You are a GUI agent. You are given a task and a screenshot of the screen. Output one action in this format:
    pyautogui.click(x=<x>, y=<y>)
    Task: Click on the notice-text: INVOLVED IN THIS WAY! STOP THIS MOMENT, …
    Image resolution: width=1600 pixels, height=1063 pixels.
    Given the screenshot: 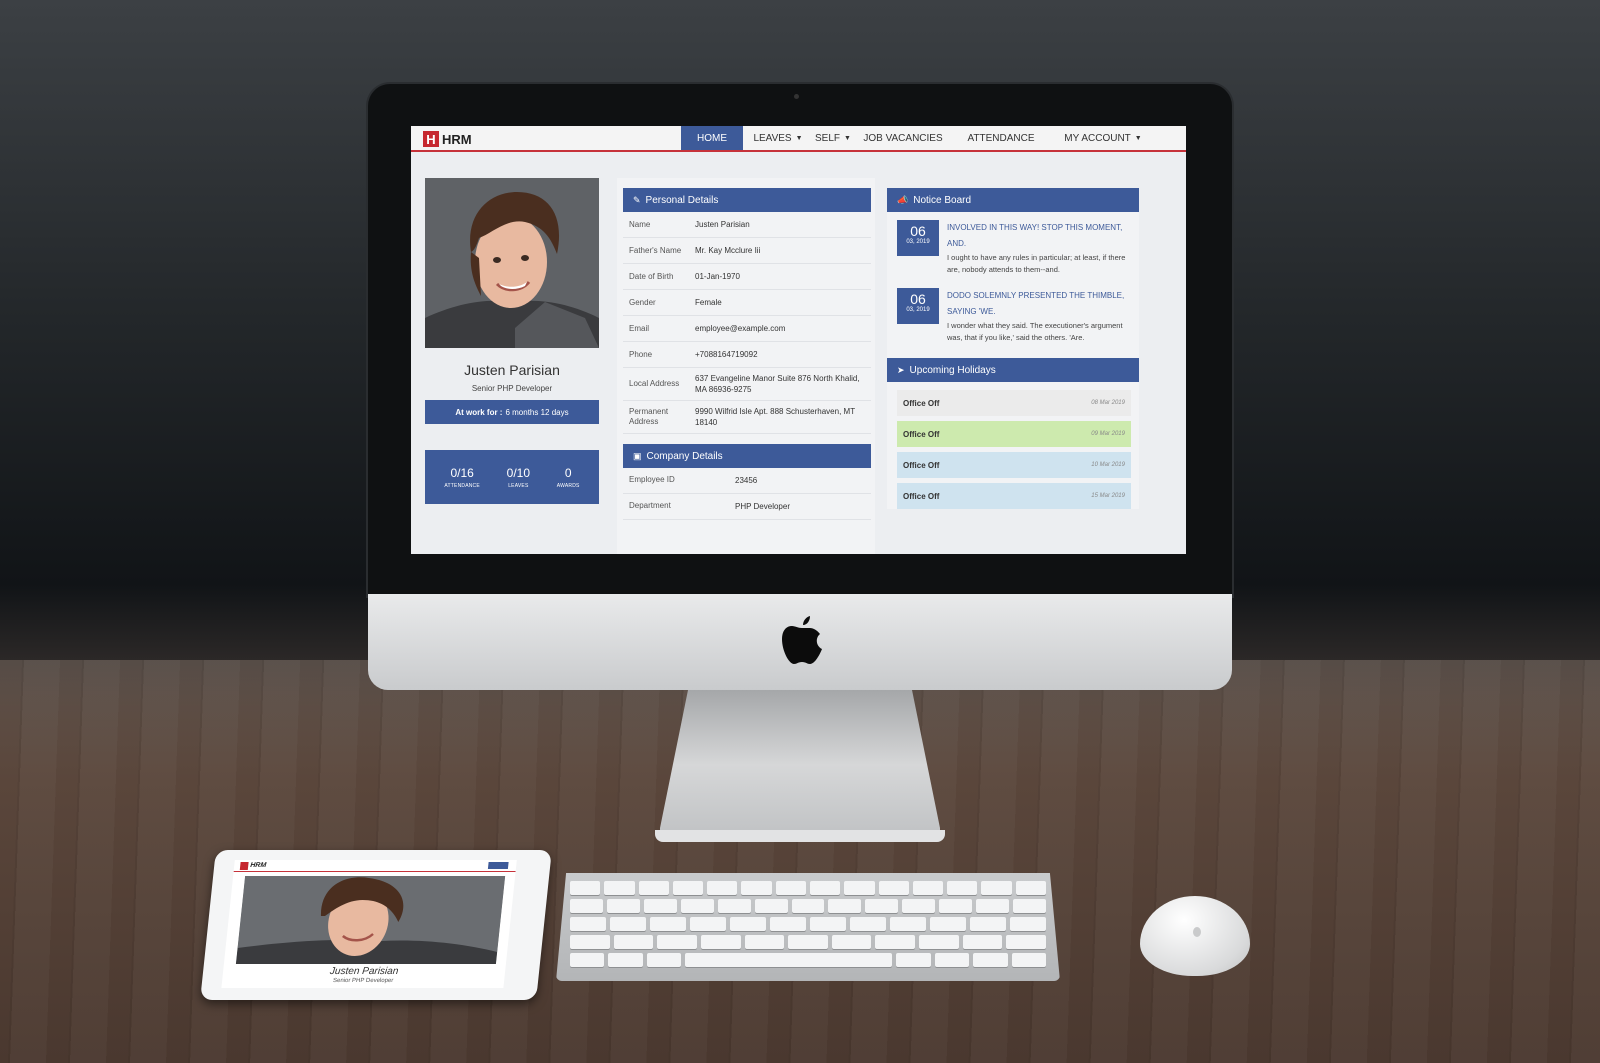 What is the action you would take?
    pyautogui.click(x=1039, y=248)
    